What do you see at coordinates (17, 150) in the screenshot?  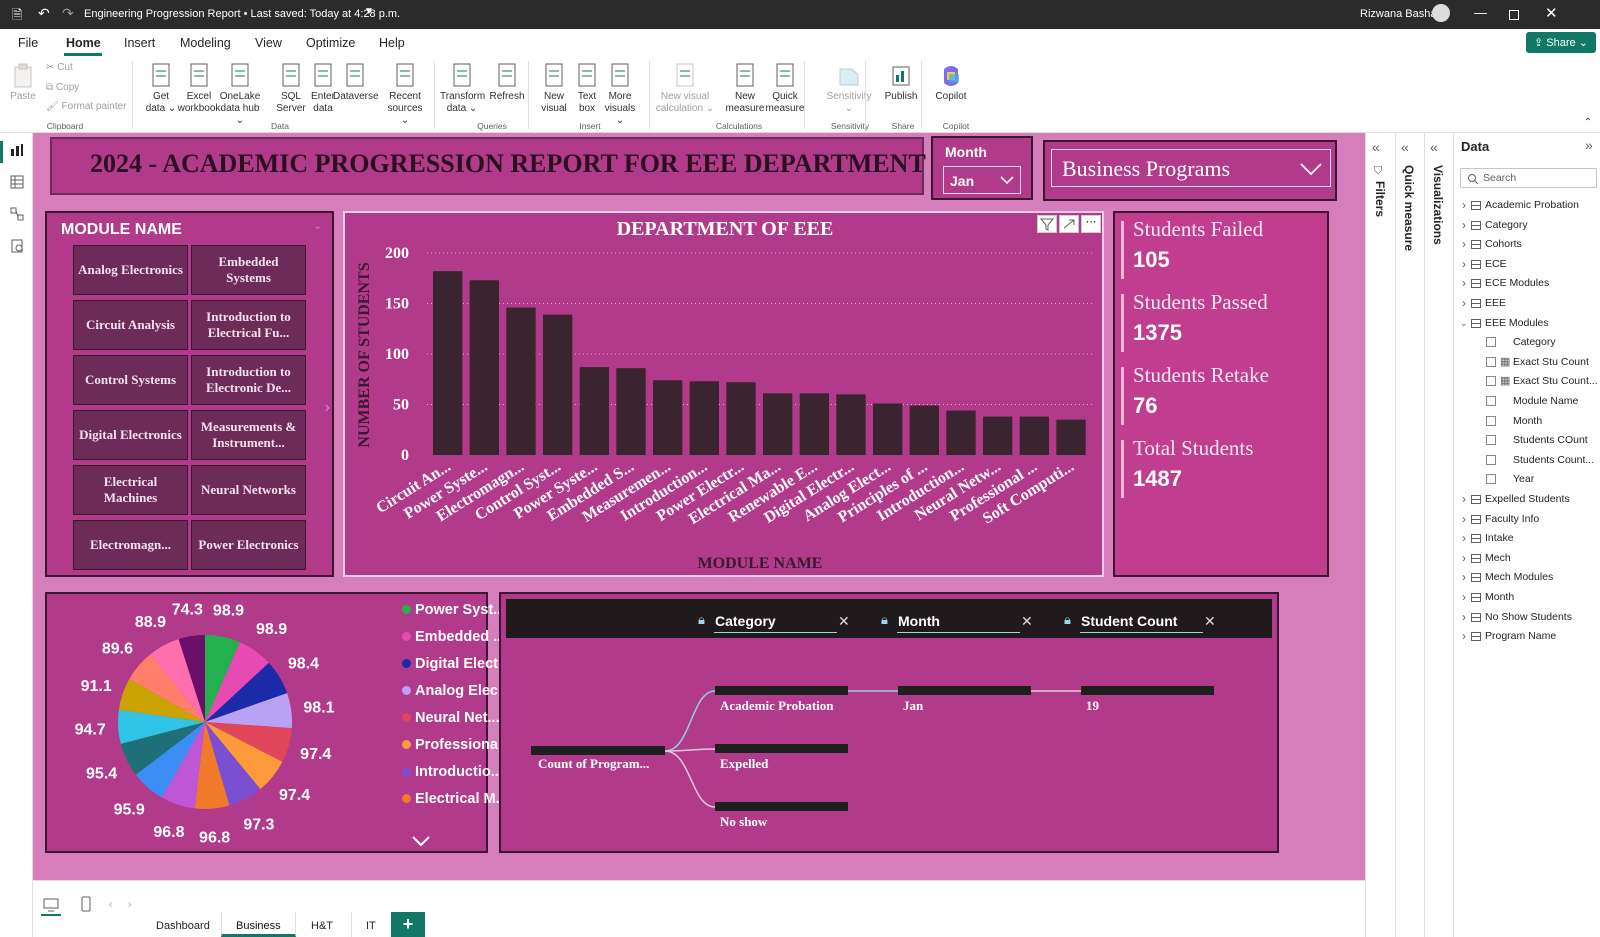 I see `report-view-icon` at bounding box center [17, 150].